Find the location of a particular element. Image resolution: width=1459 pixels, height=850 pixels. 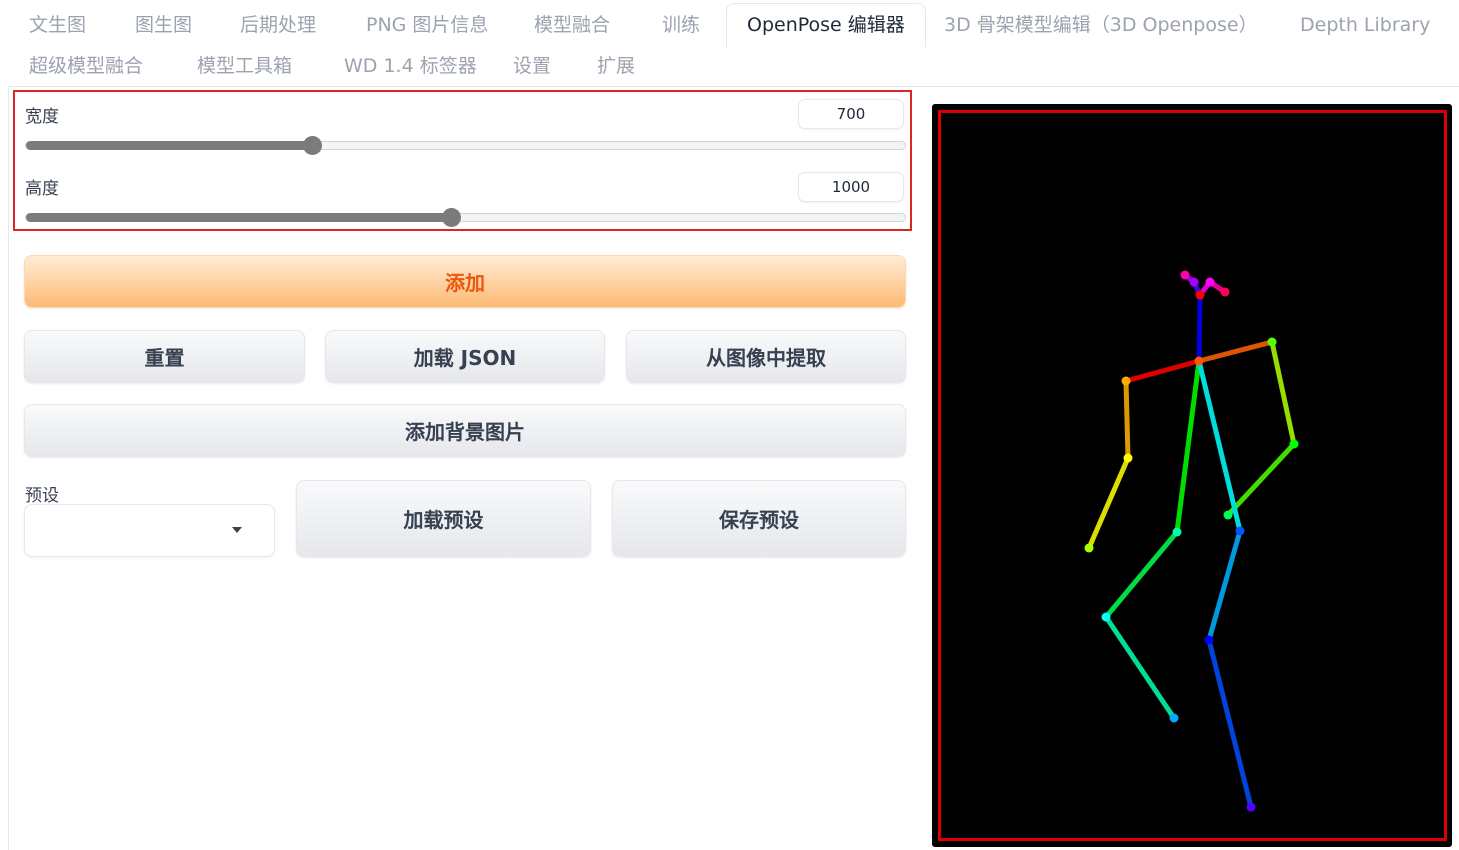

width-label: 宽度 is located at coordinates (42, 117).